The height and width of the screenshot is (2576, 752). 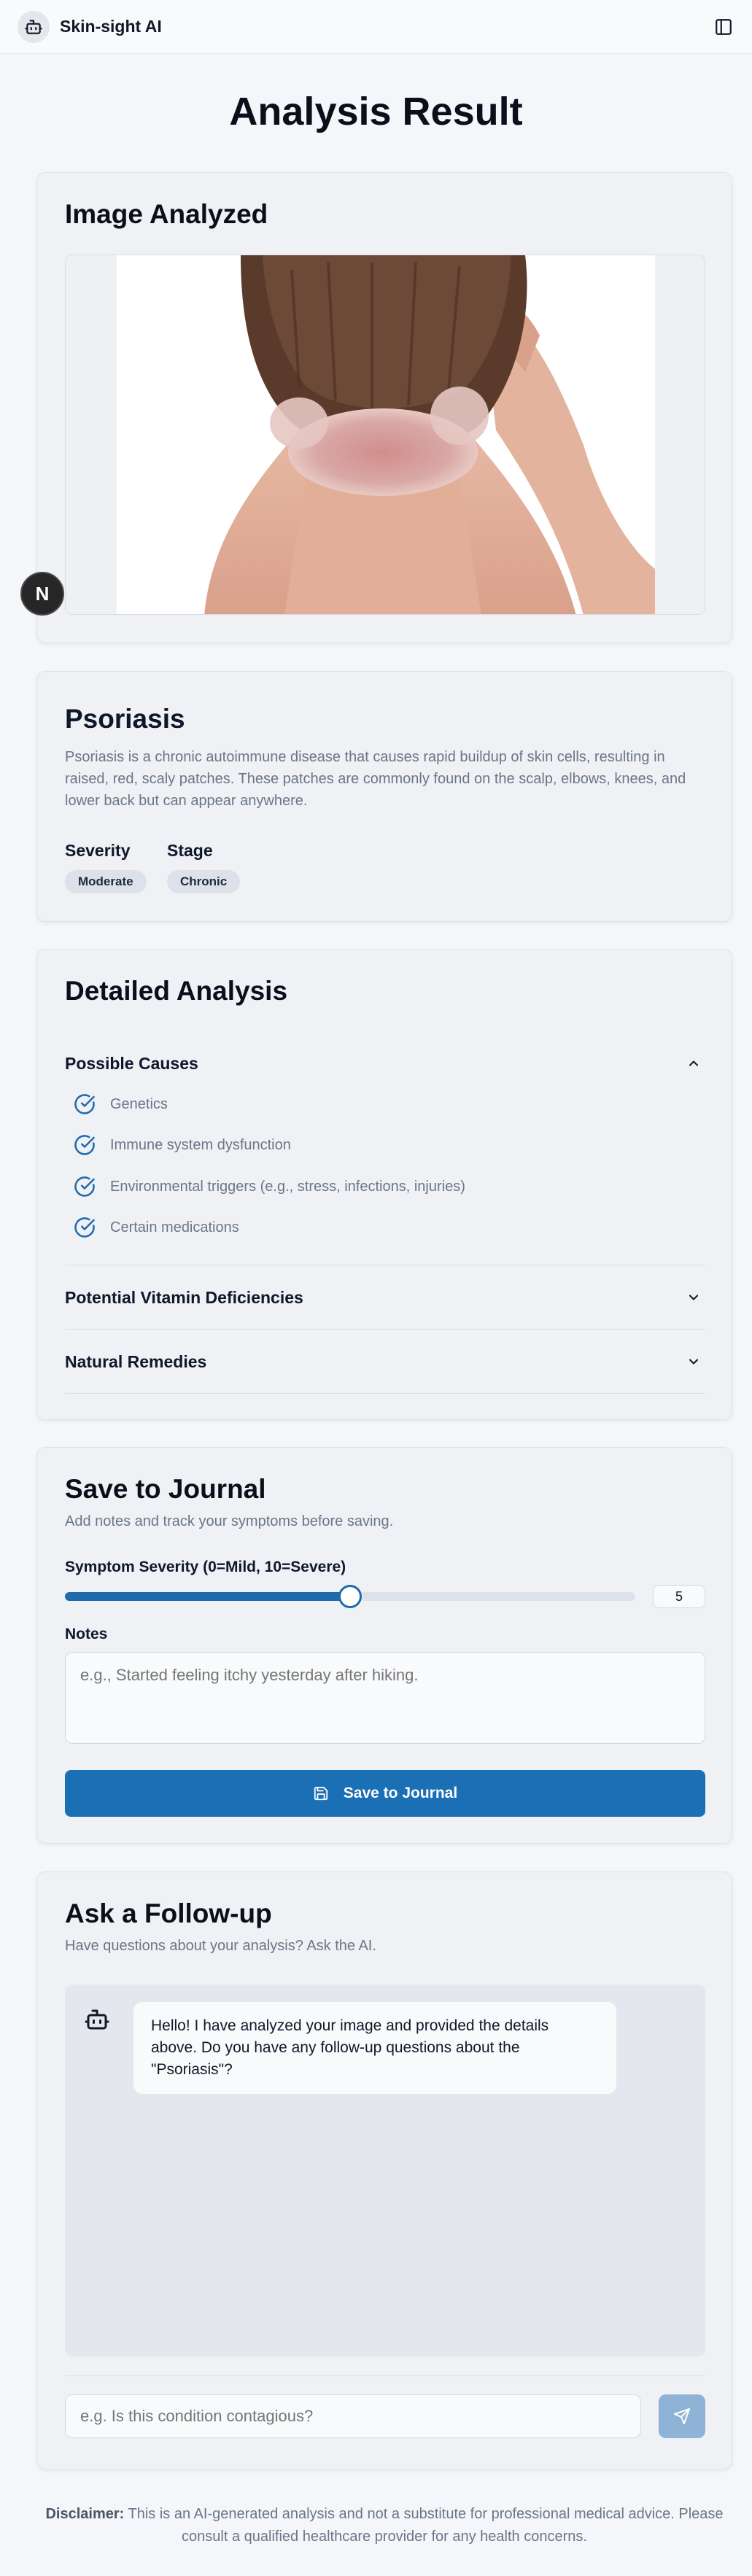 What do you see at coordinates (353, 2416) in the screenshot?
I see `chat-input` at bounding box center [353, 2416].